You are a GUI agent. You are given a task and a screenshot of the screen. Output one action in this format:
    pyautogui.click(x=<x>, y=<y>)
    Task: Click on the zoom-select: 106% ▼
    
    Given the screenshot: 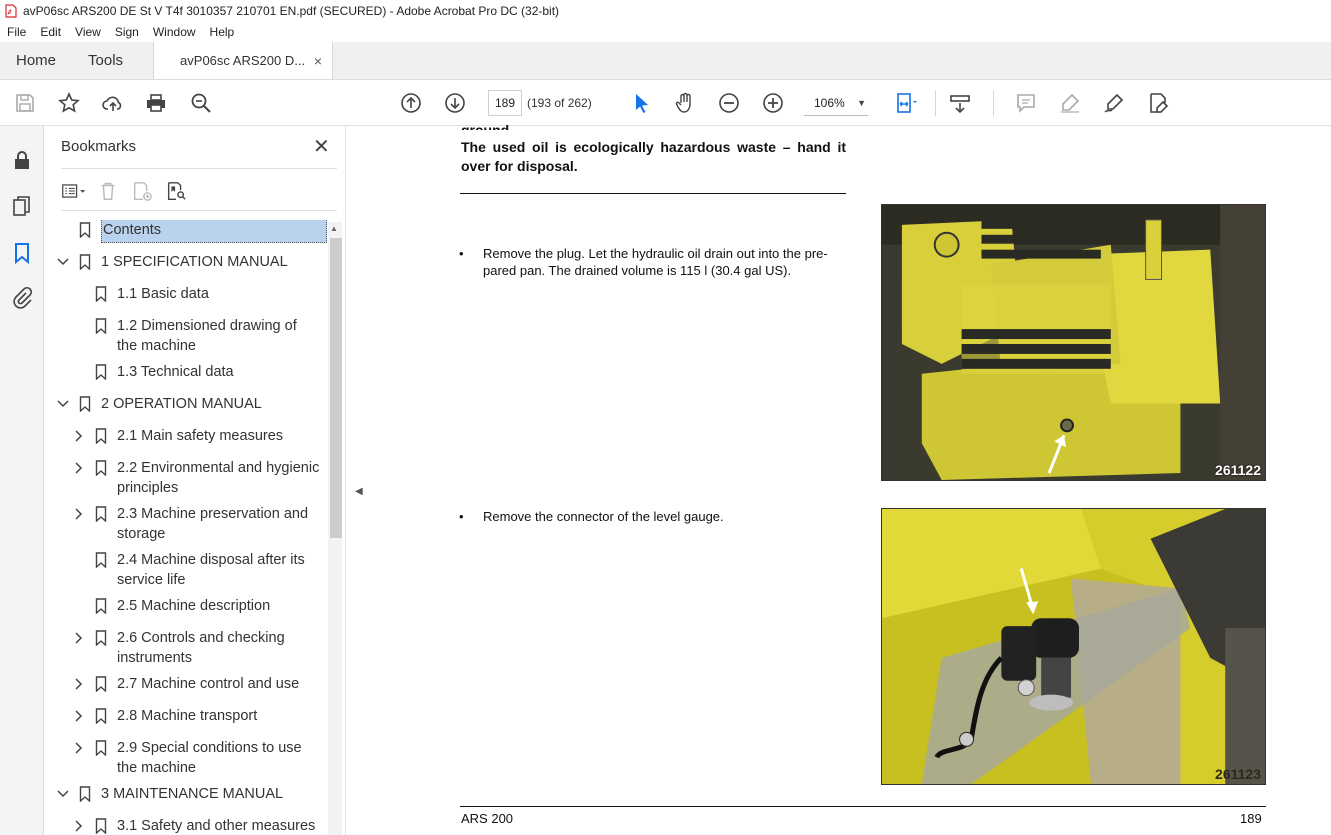 What is the action you would take?
    pyautogui.click(x=836, y=103)
    